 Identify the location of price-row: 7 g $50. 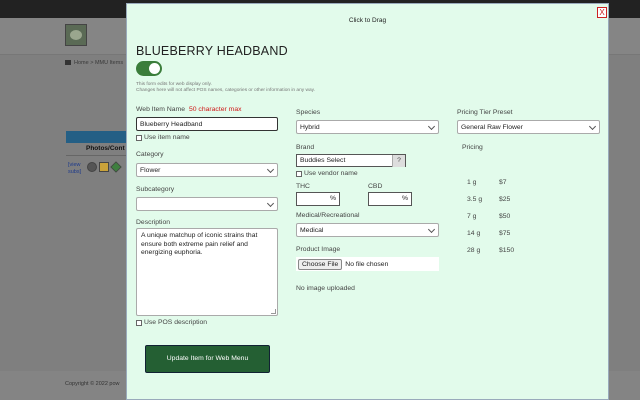
(488, 216).